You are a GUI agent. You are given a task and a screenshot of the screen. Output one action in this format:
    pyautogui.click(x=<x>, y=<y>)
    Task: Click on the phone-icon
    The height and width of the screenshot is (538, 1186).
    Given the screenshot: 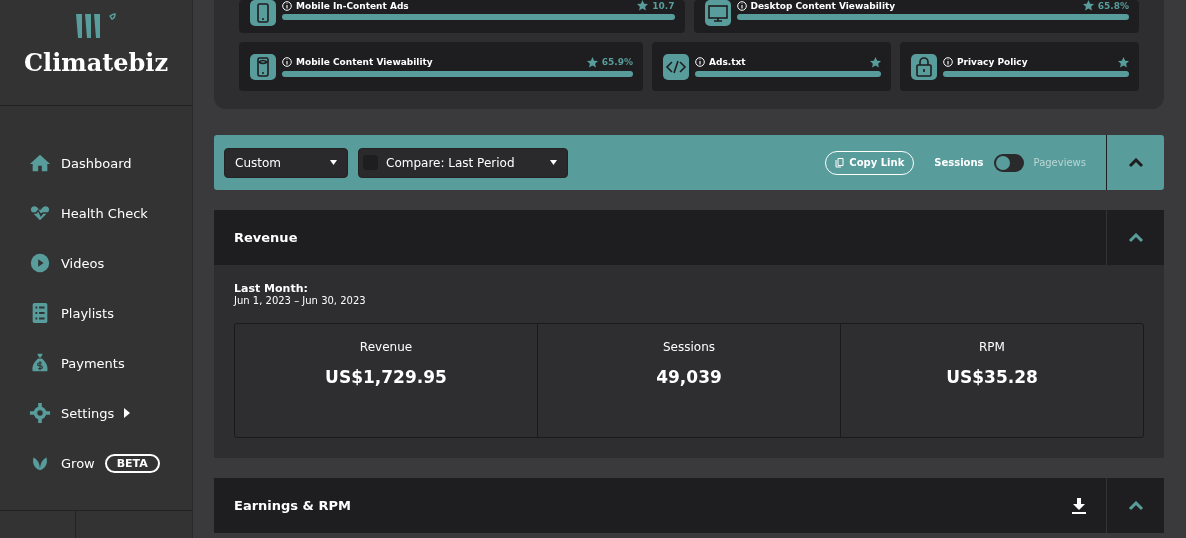 What is the action you would take?
    pyautogui.click(x=263, y=66)
    